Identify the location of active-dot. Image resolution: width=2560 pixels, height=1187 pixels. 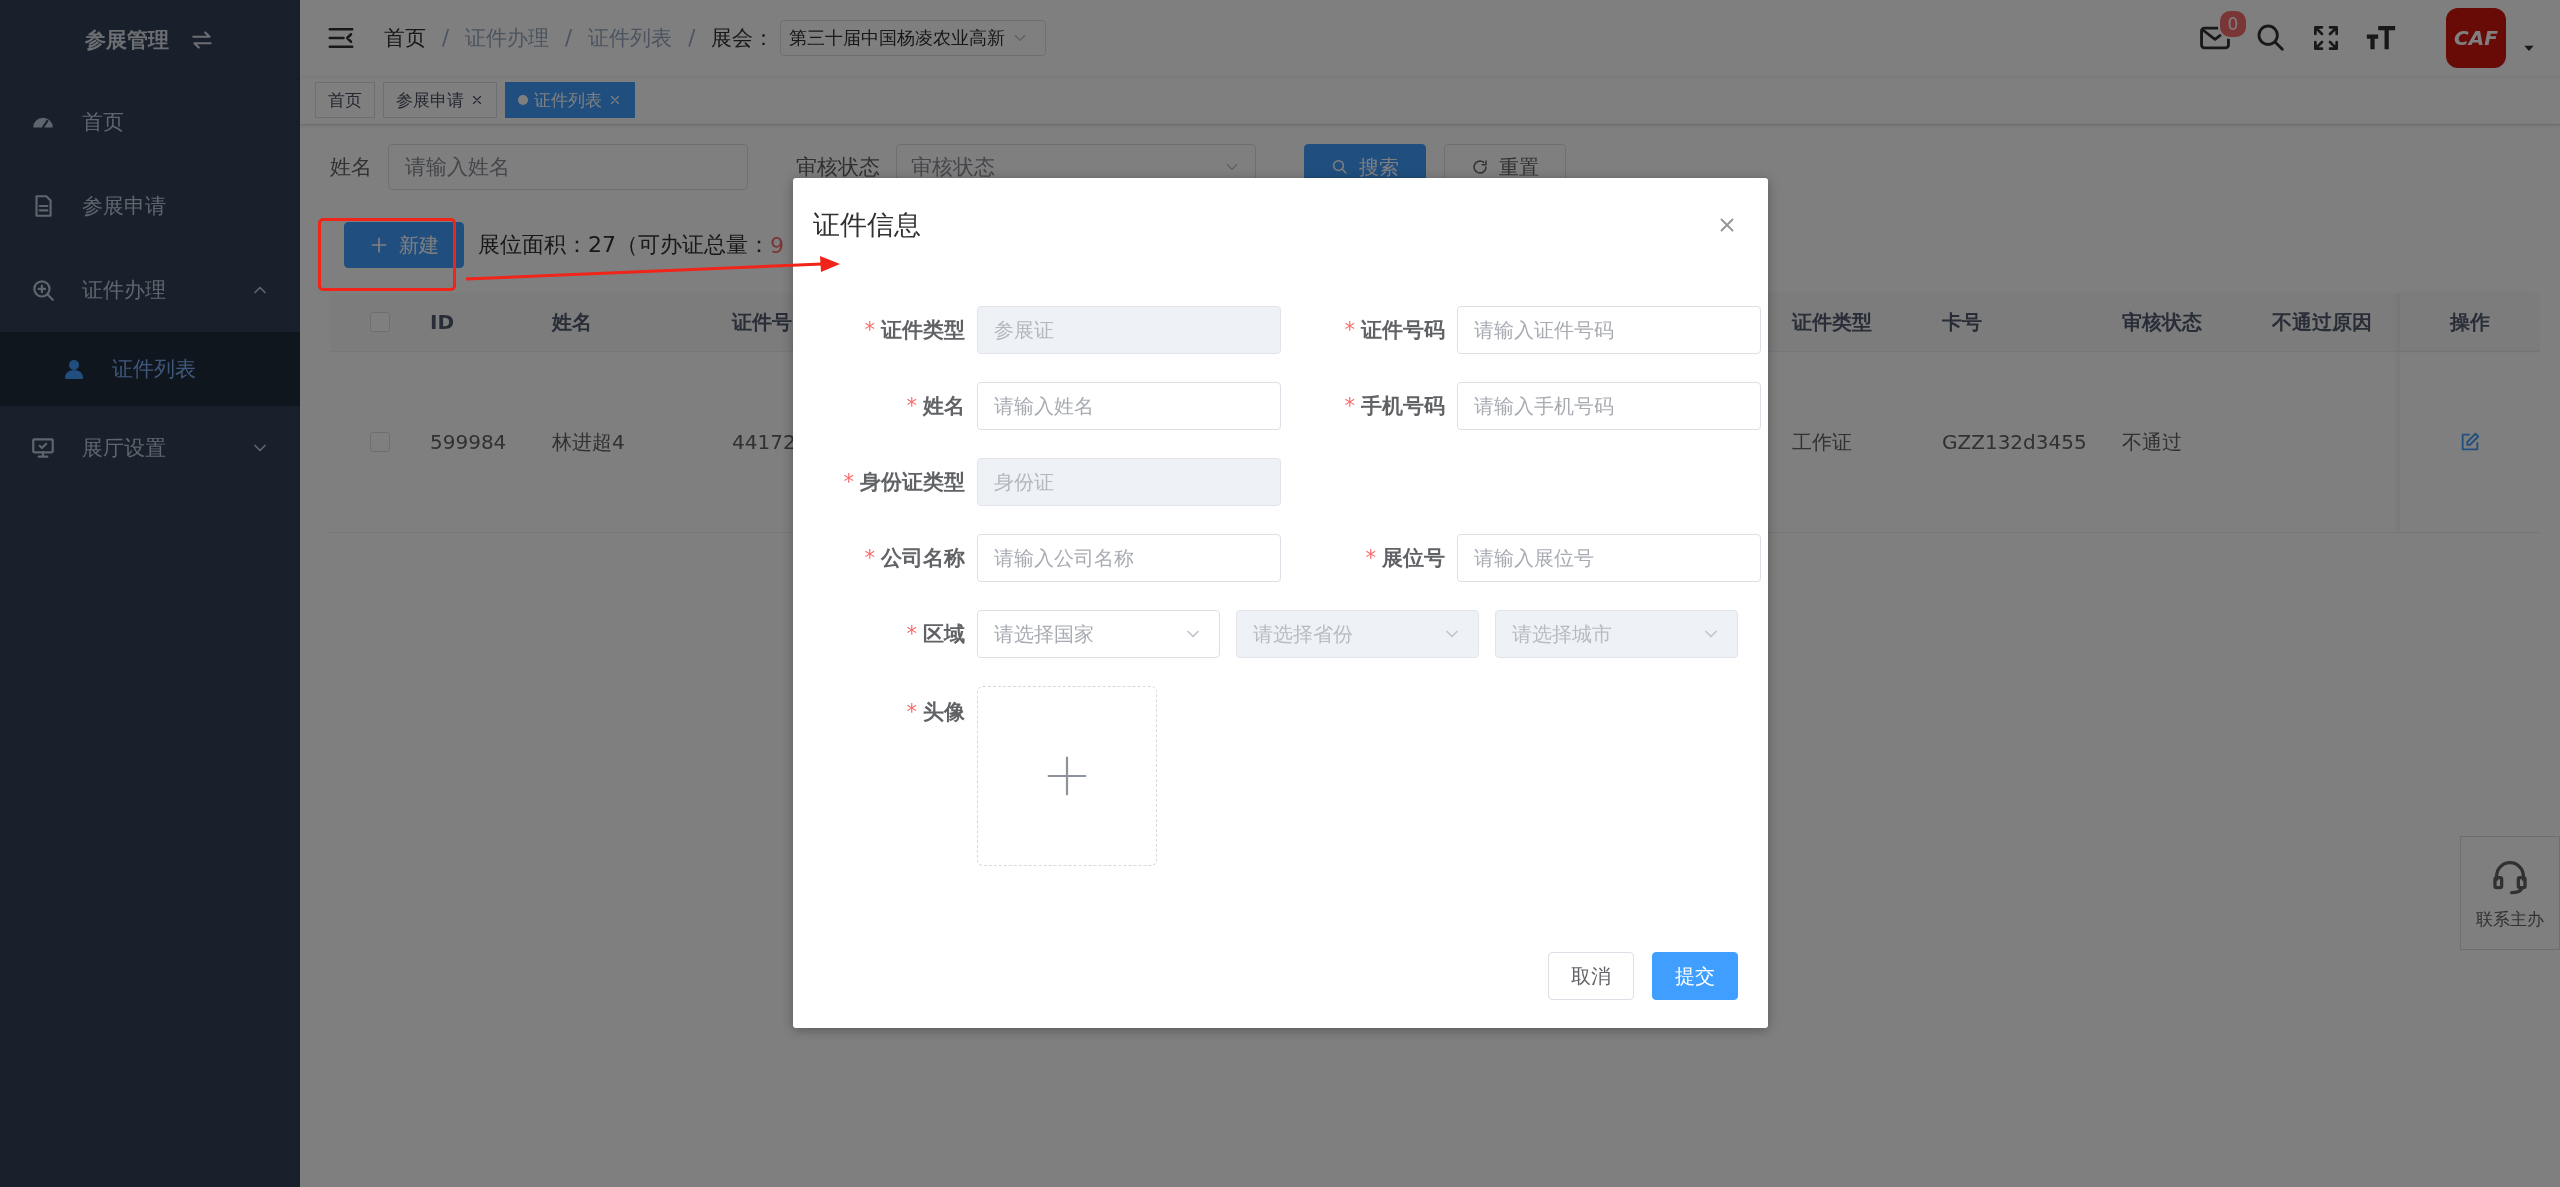
(523, 100).